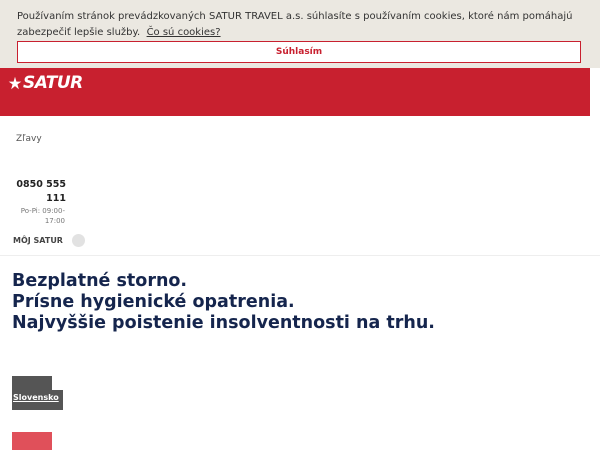 This screenshot has height=450, width=600. What do you see at coordinates (53, 83) in the screenshot?
I see `logo-text: SATUR` at bounding box center [53, 83].